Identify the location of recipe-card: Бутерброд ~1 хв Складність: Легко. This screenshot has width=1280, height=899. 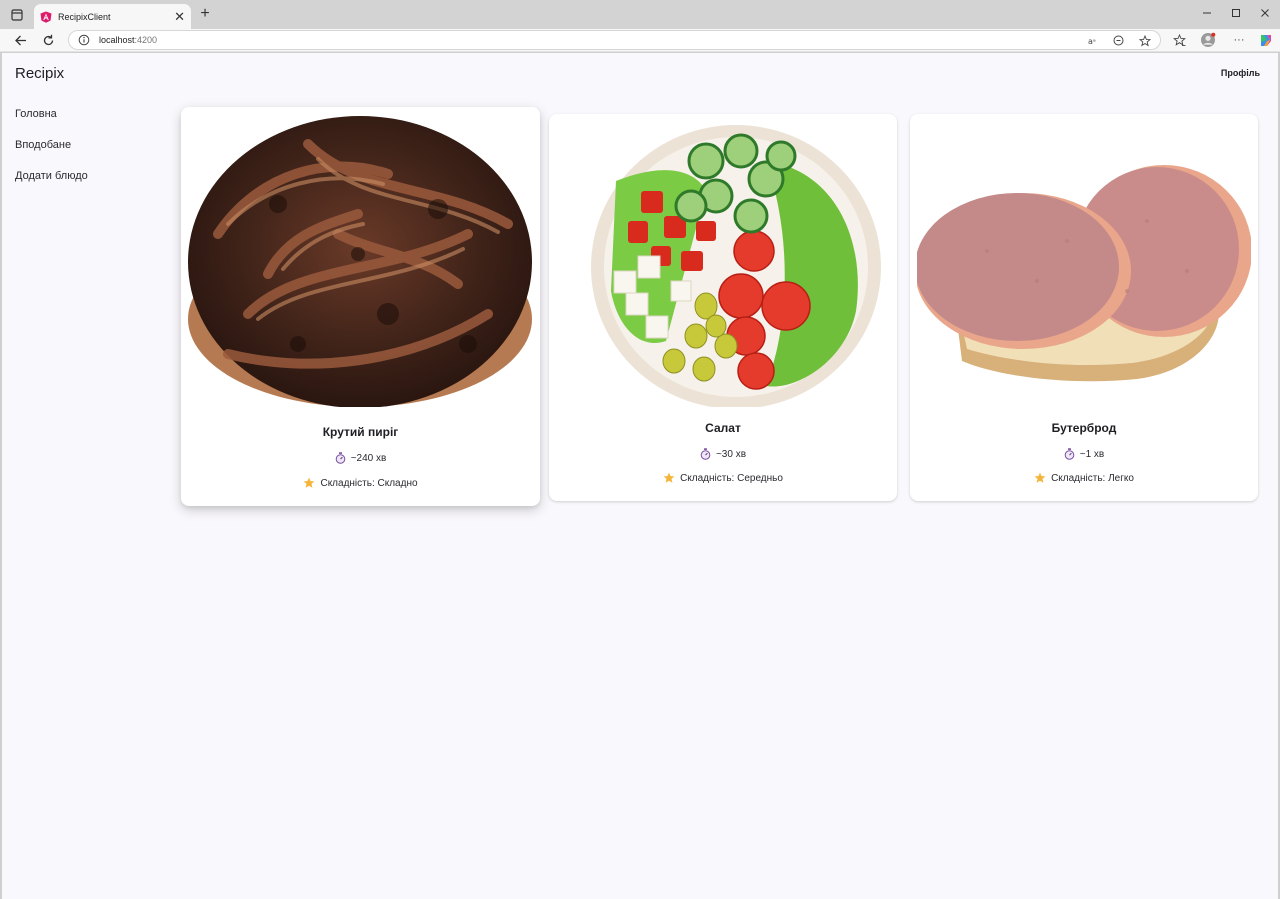
(1084, 307).